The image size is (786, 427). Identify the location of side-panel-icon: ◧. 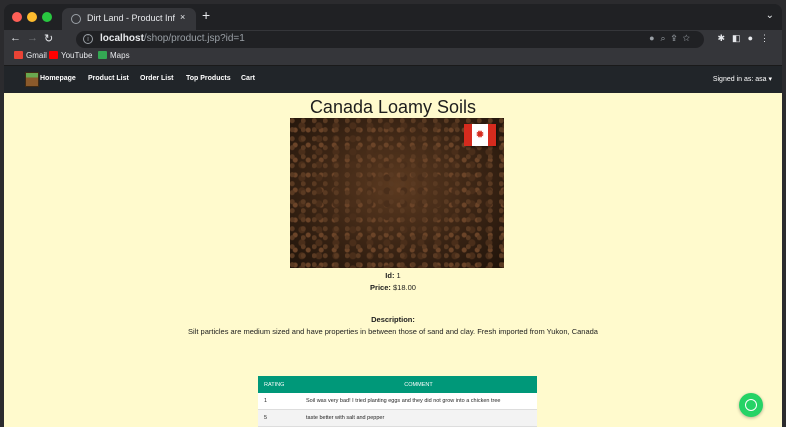
(740, 38).